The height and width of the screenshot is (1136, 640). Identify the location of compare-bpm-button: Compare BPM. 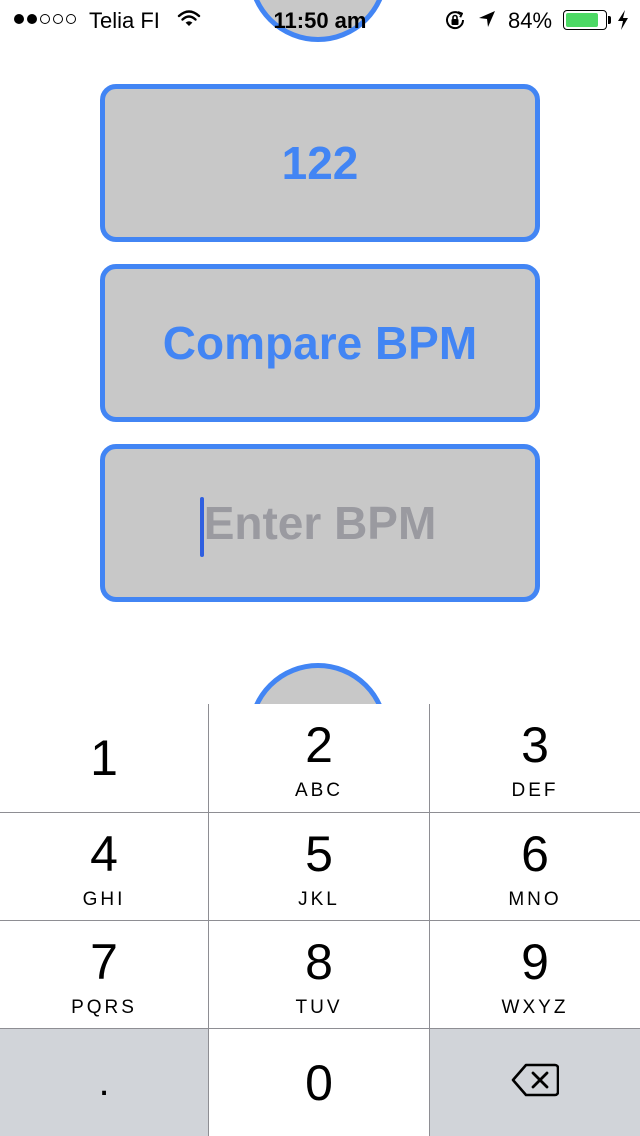
(320, 343).